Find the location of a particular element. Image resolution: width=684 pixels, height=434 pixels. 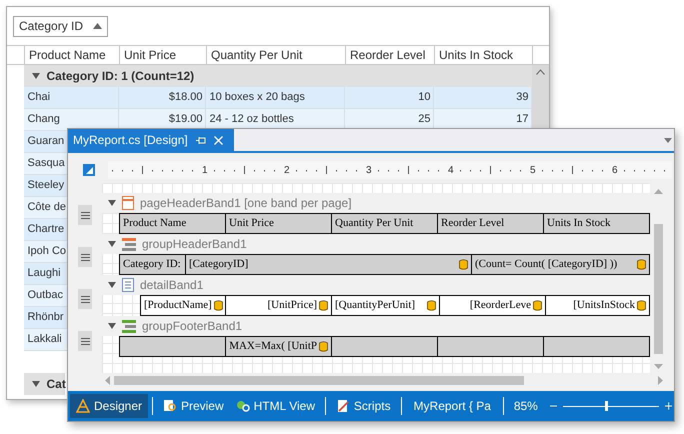

cell-text: [UnitsInStock is located at coordinates (604, 306).